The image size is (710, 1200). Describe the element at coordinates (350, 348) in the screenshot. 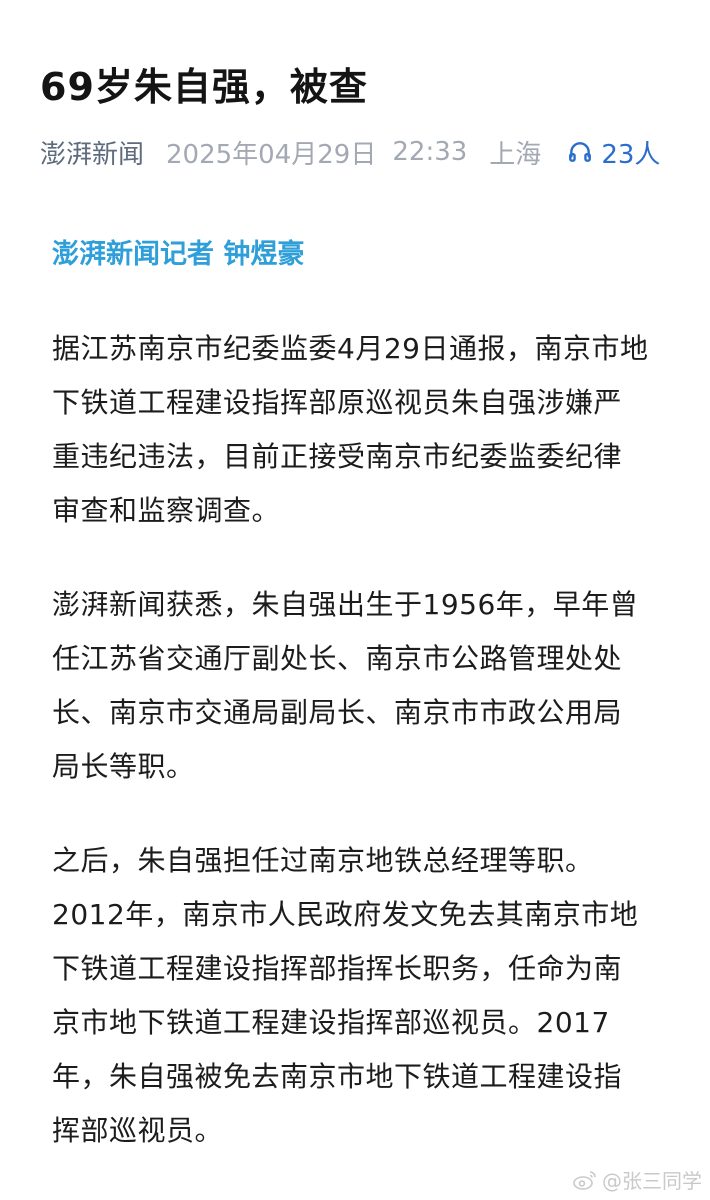

I see `paragraph-line: 据江苏南京市纪委监委4月29日通报，南京市地` at that location.